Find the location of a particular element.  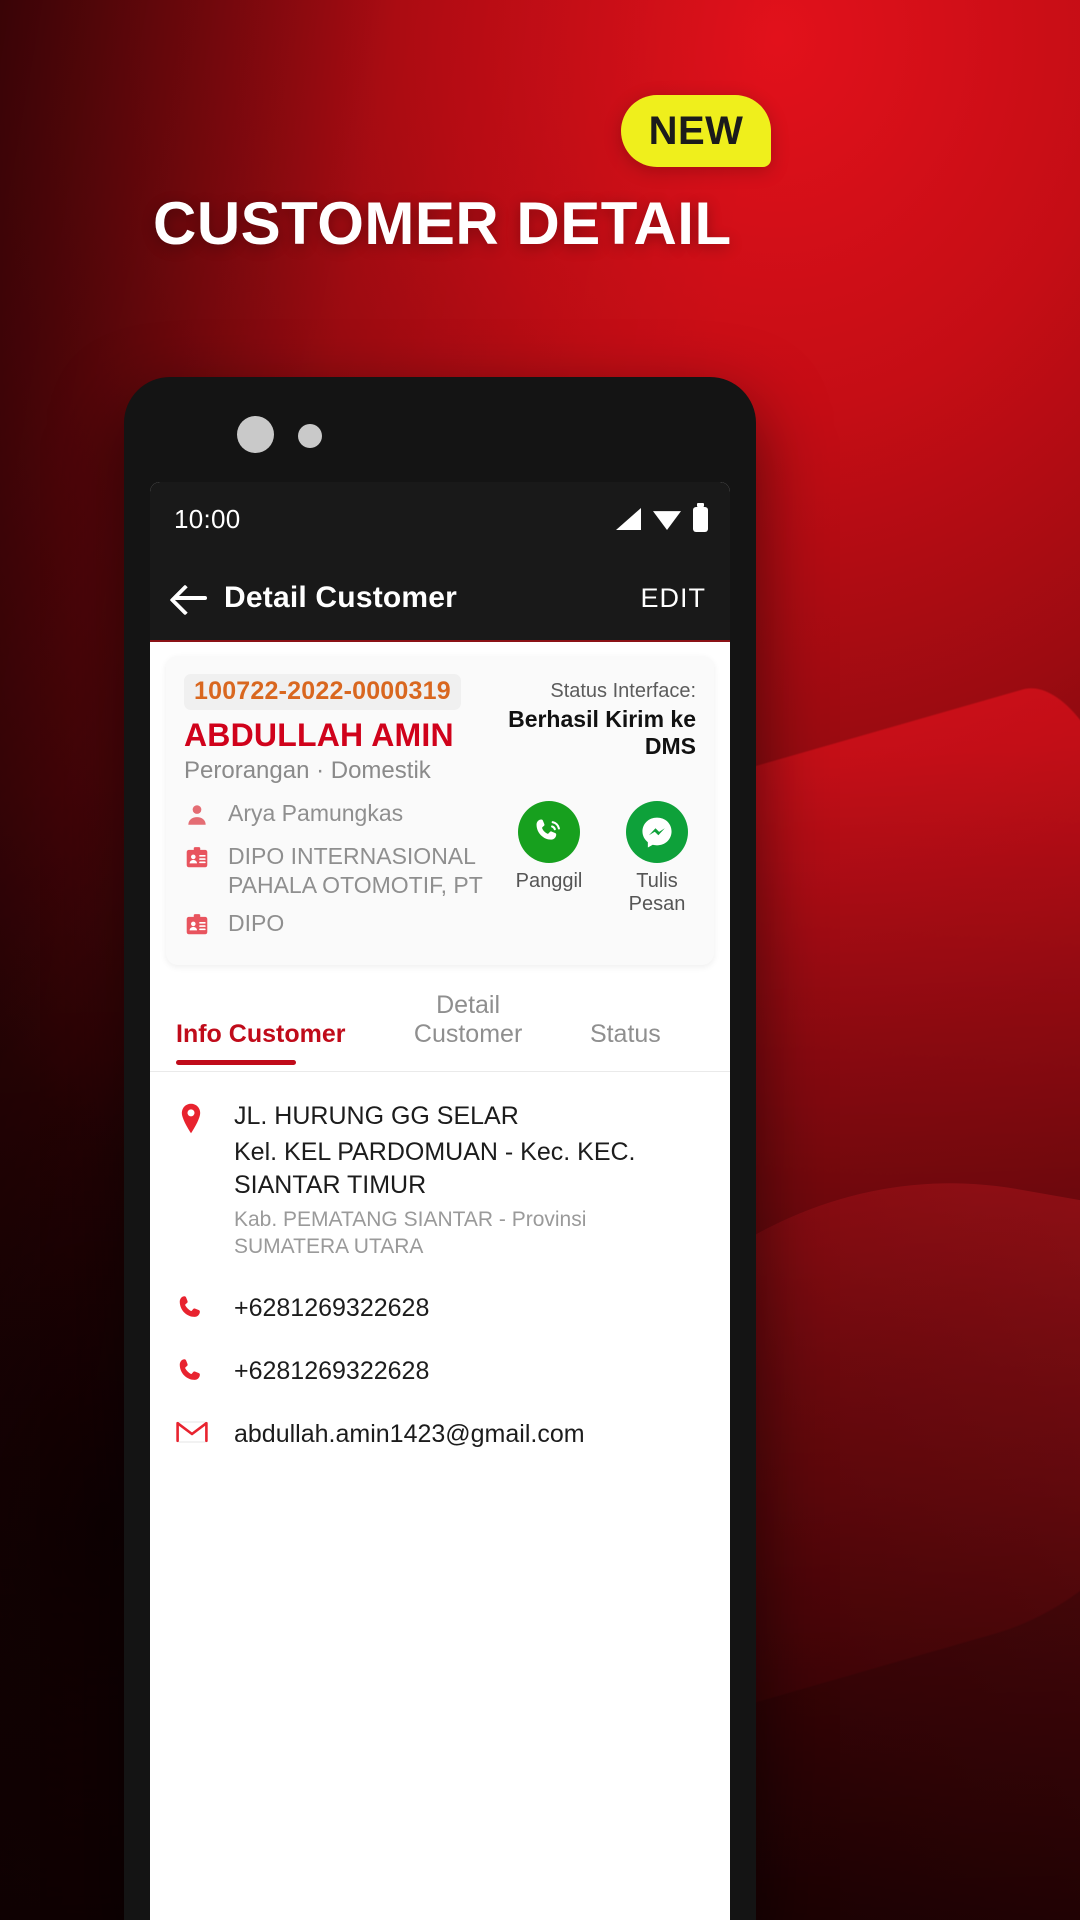

app-bar: Detail Customer EDIT is located at coordinates (440, 599).